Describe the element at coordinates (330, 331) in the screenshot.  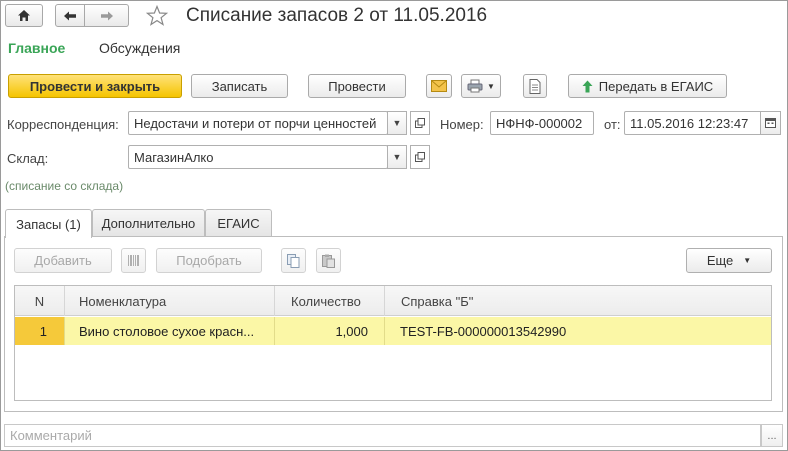
I see `row-quantity-cell: 1,000` at that location.